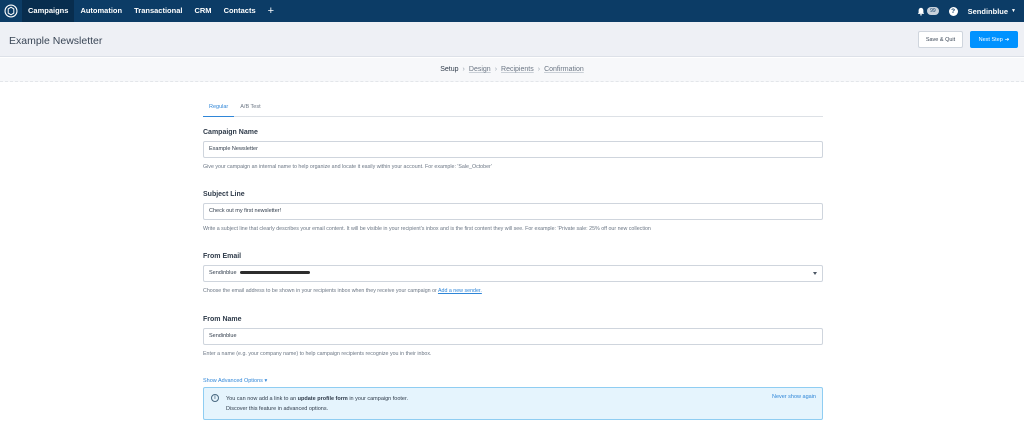  What do you see at coordinates (513, 211) in the screenshot?
I see `subject-line-input: Check out my first newsletter!` at bounding box center [513, 211].